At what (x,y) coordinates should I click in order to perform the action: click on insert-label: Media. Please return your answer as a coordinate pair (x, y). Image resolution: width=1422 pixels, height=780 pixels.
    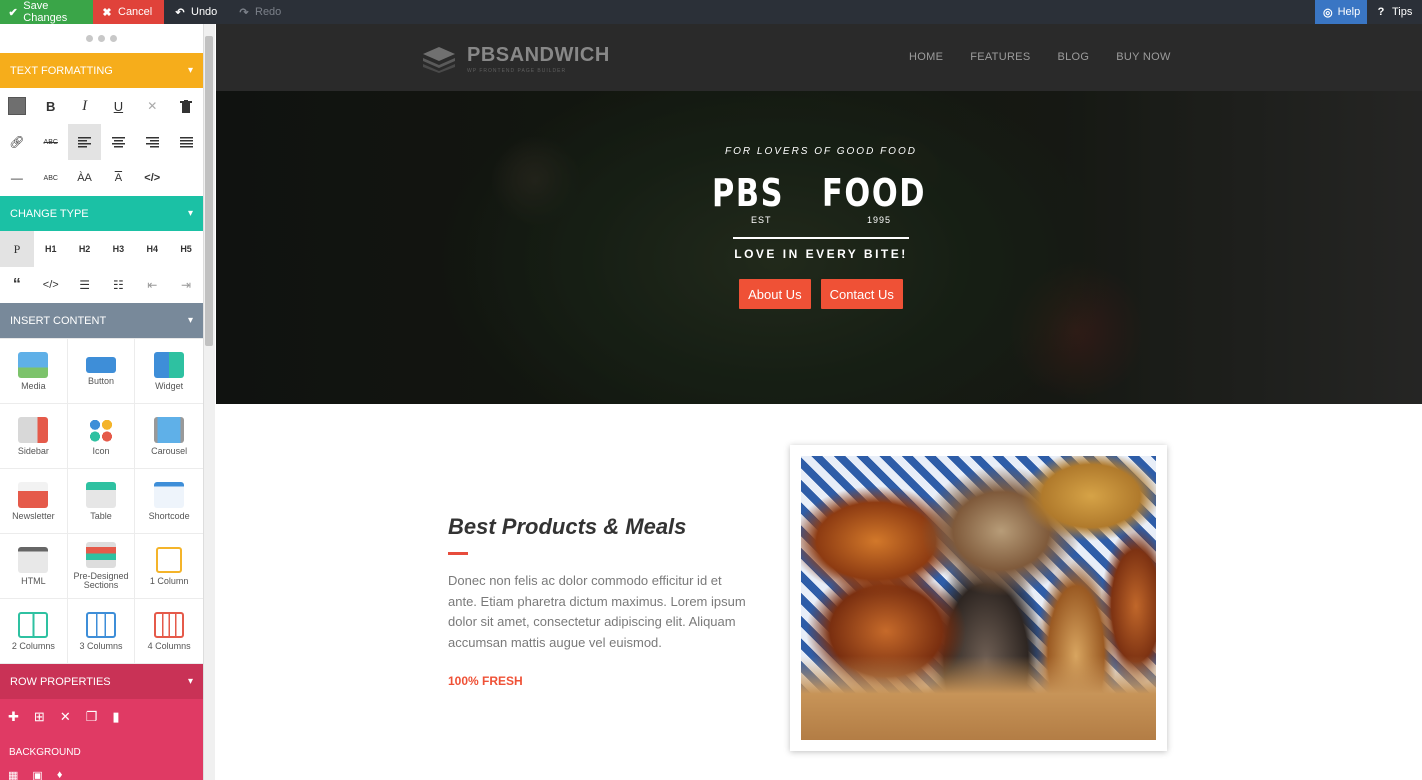
    Looking at the image, I should click on (33, 385).